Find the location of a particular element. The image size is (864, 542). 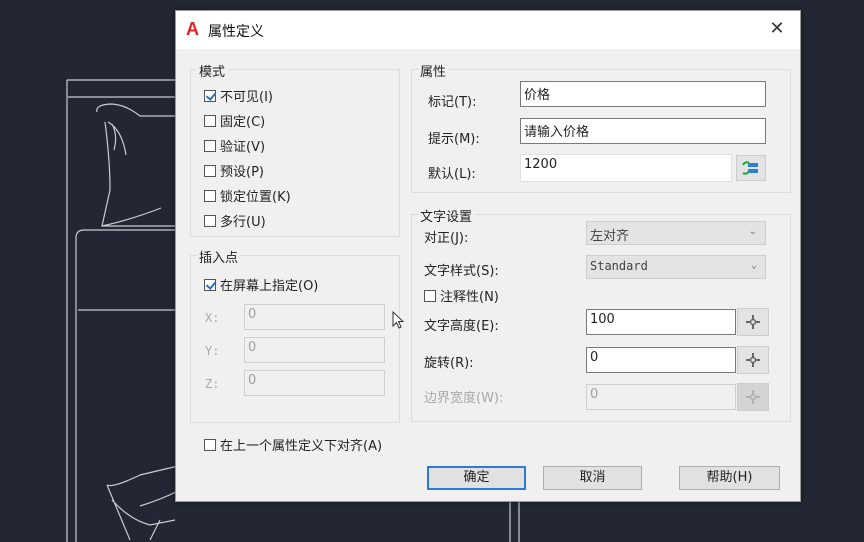

mode-option-checkbox: 锁定位置(K) is located at coordinates (247, 195).